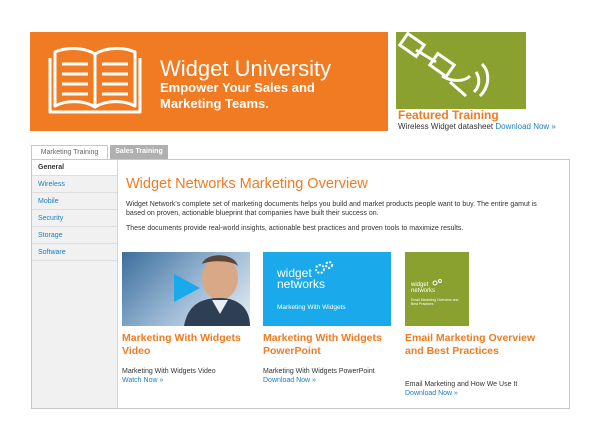 Image resolution: width=600 pixels, height=445 pixels. What do you see at coordinates (169, 371) in the screenshot?
I see `card-text-video: Marketing With Widgets Video` at bounding box center [169, 371].